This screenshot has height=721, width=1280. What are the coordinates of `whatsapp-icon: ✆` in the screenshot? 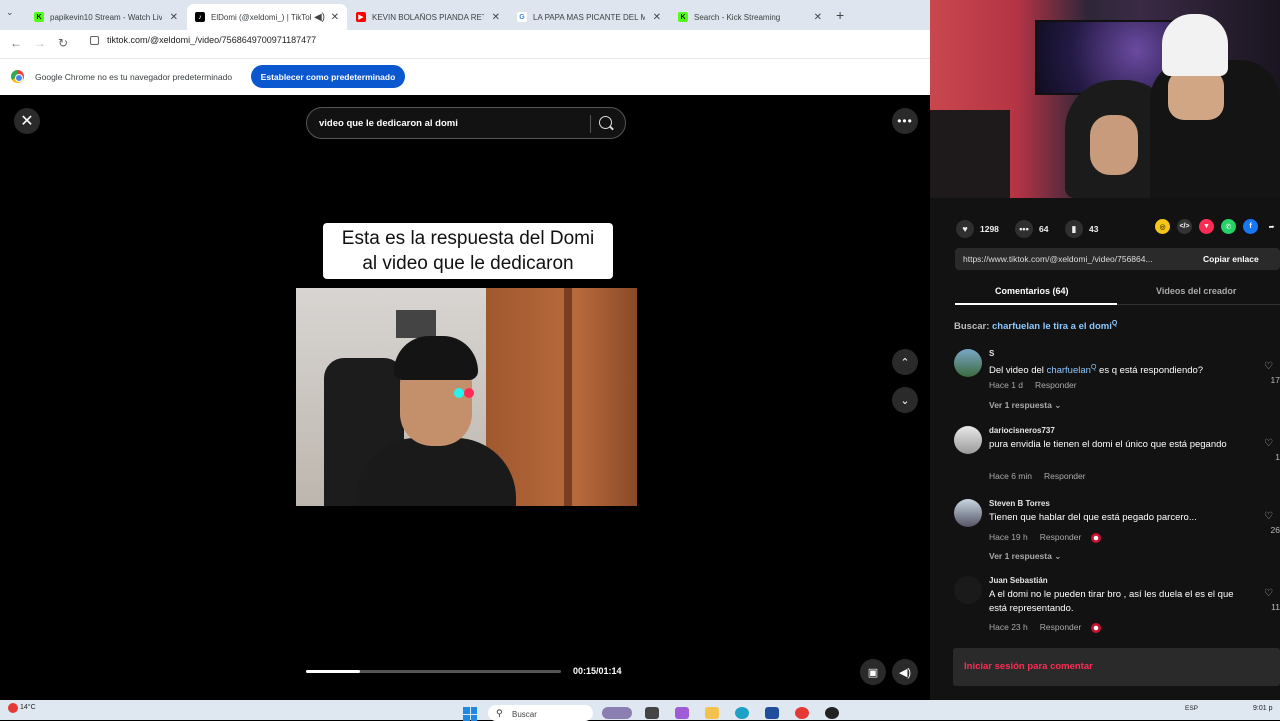 It's located at (1228, 226).